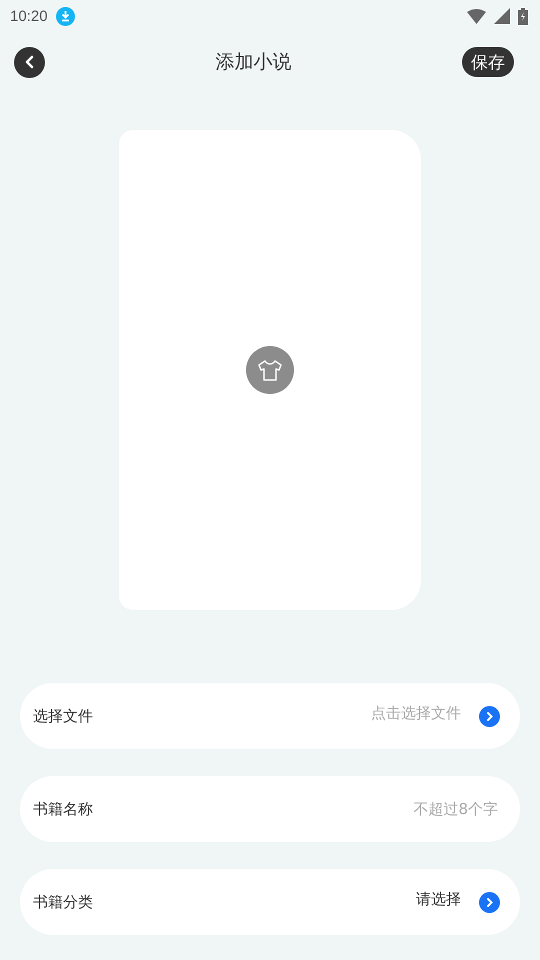  What do you see at coordinates (63, 716) in the screenshot?
I see `field-label: 选择文件` at bounding box center [63, 716].